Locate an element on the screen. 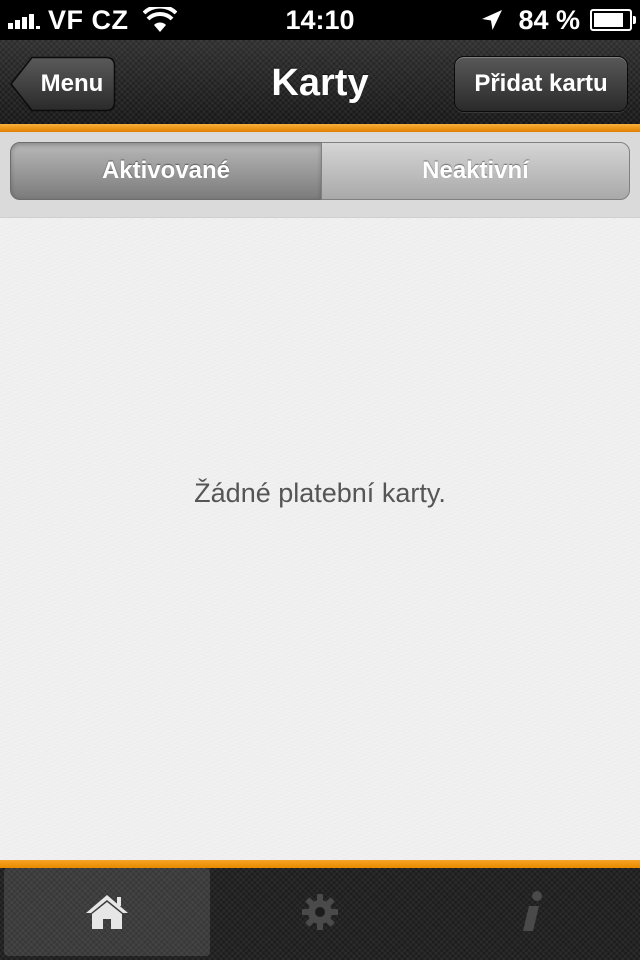  battery-icon is located at coordinates (613, 20).